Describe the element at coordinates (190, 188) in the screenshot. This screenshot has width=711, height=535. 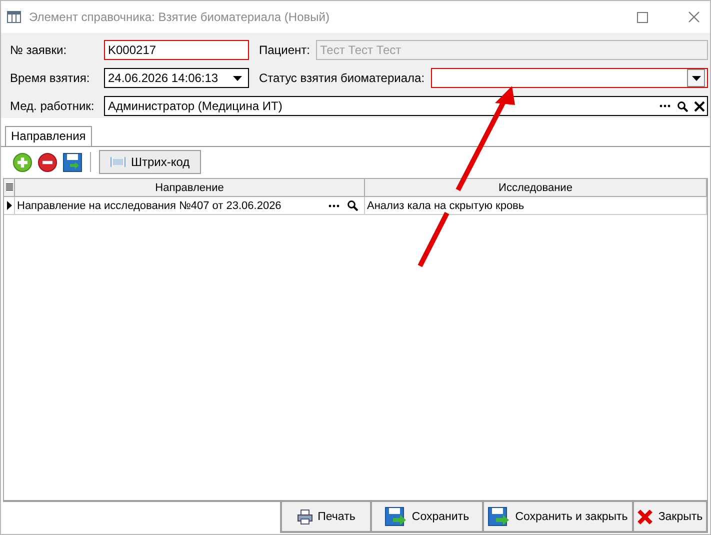
I see `column-header: Направление` at that location.